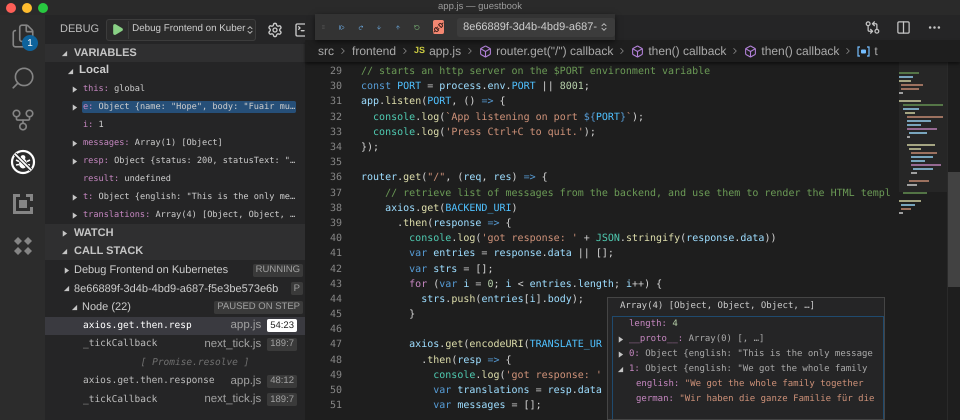 Image resolution: width=960 pixels, height=420 pixels. What do you see at coordinates (258, 307) in the screenshot?
I see `status-badge: PAUSED ON STEP` at bounding box center [258, 307].